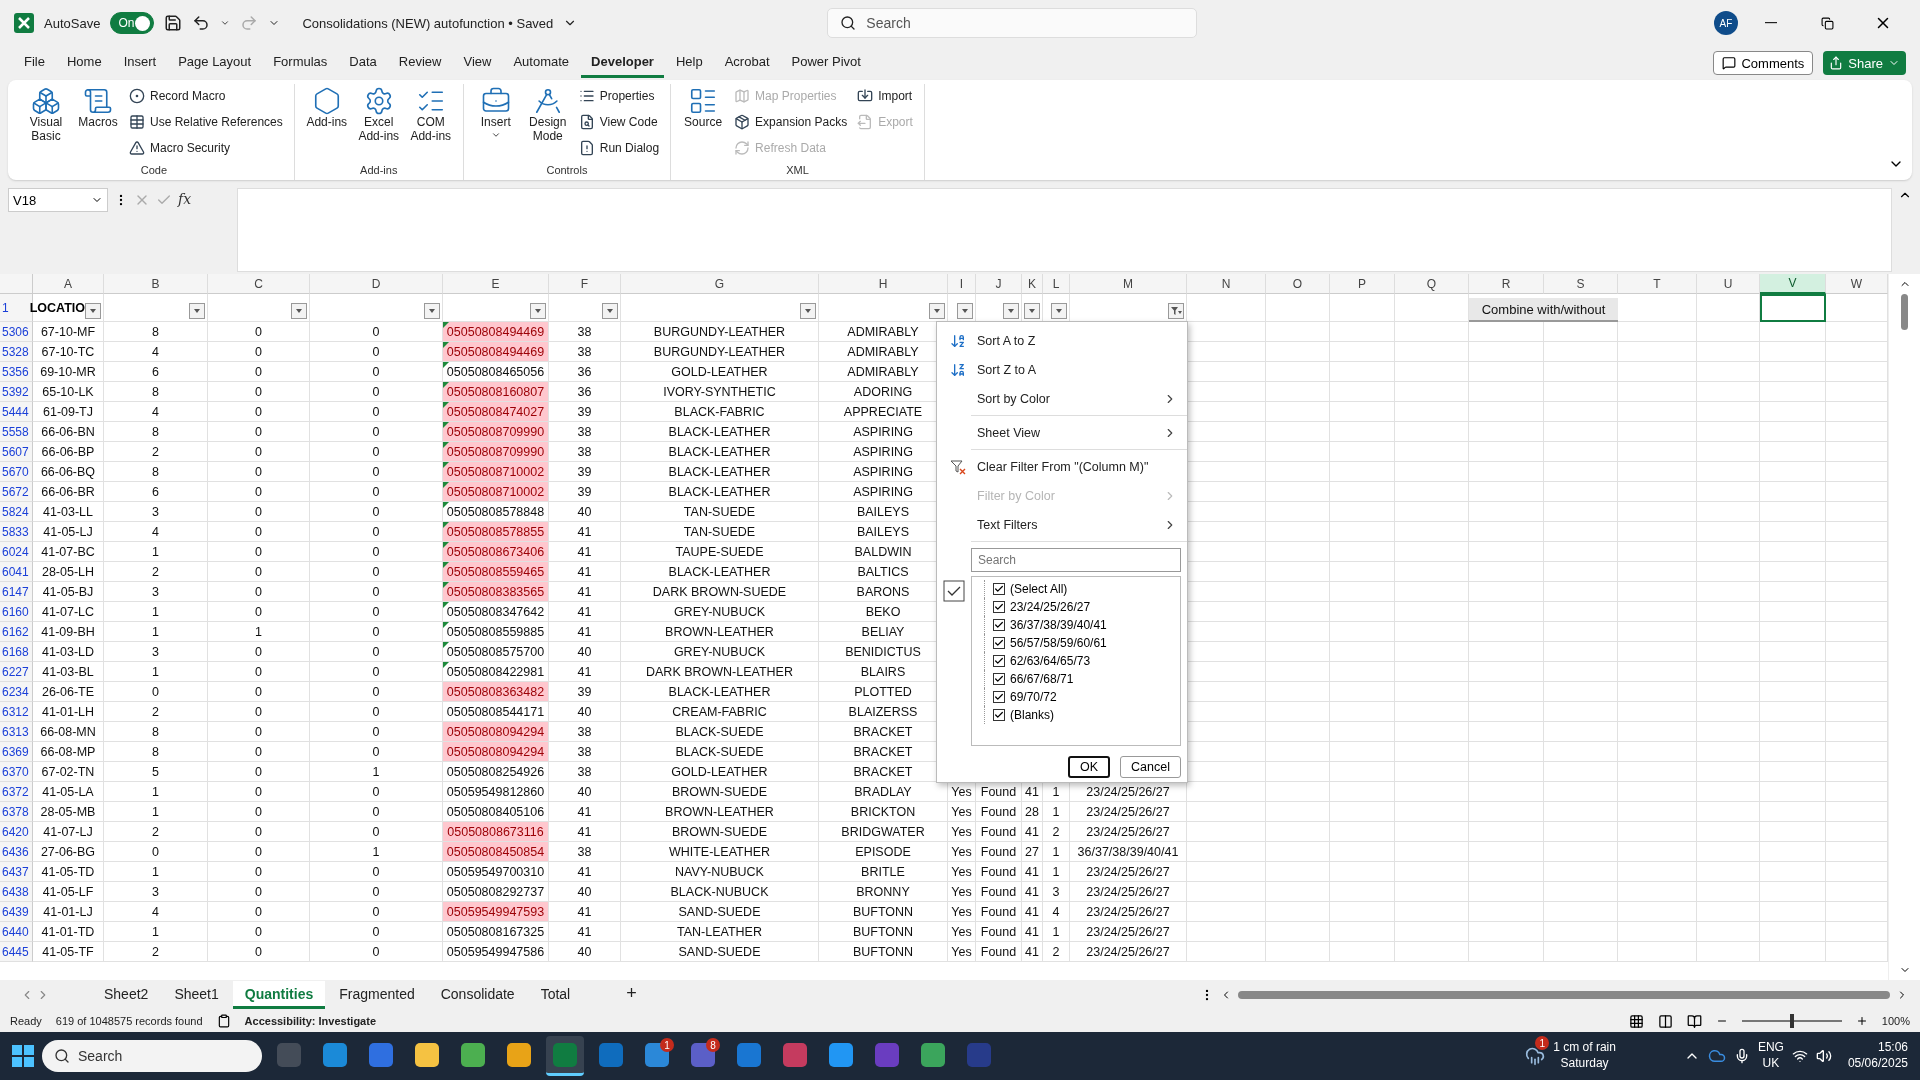 The width and height of the screenshot is (1920, 1080). Describe the element at coordinates (657, 1056) in the screenshot. I see `taskbar-app: 1` at that location.